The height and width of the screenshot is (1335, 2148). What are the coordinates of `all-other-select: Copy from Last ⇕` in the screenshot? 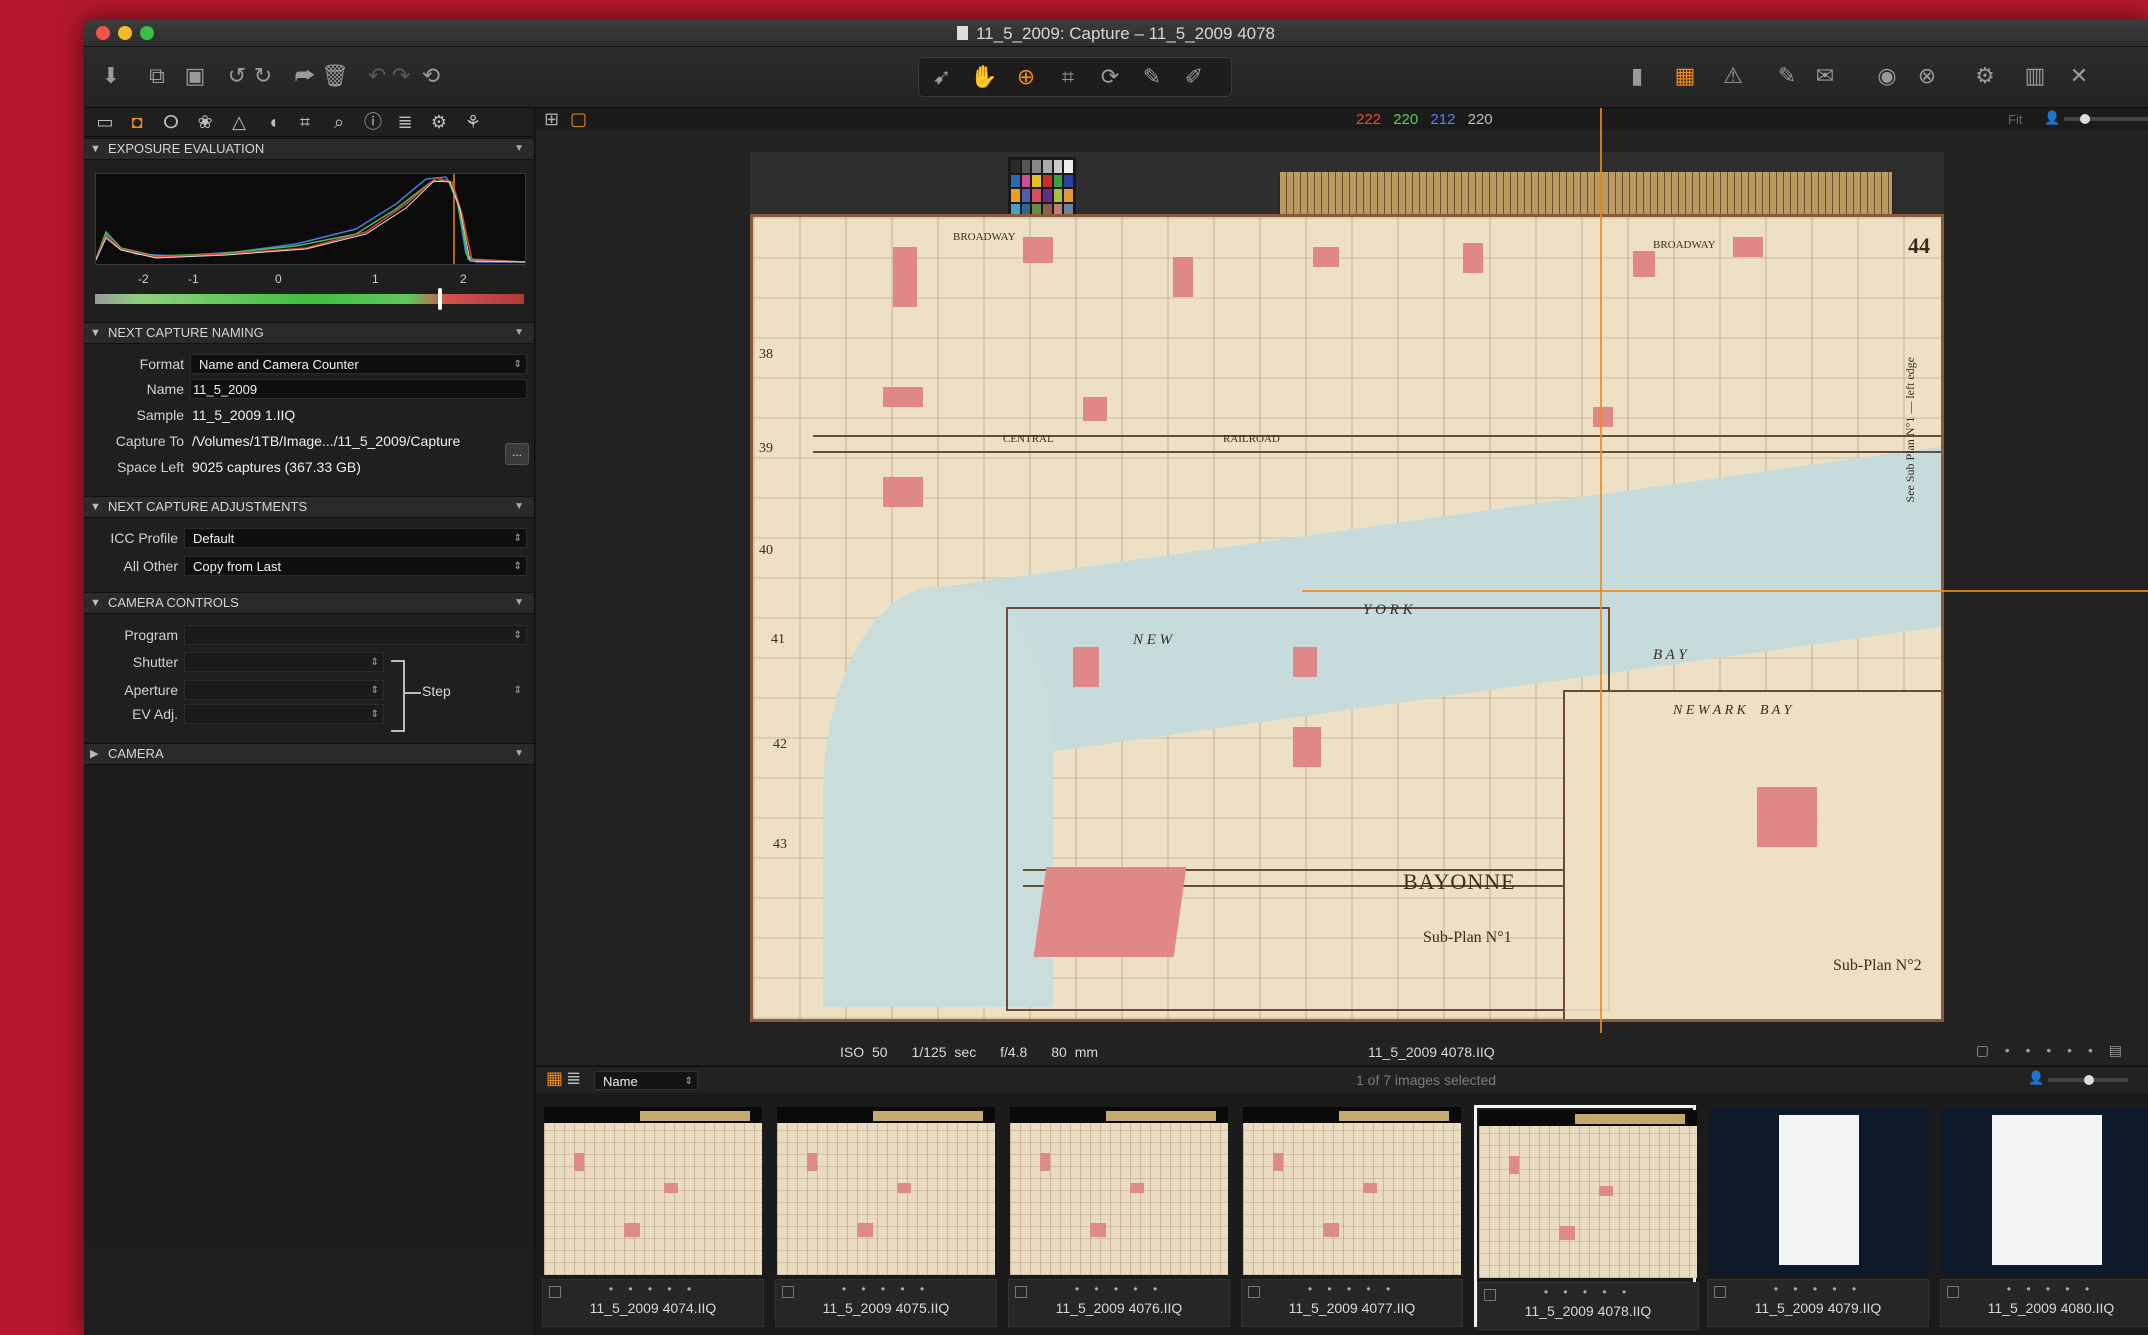 It's located at (355, 566).